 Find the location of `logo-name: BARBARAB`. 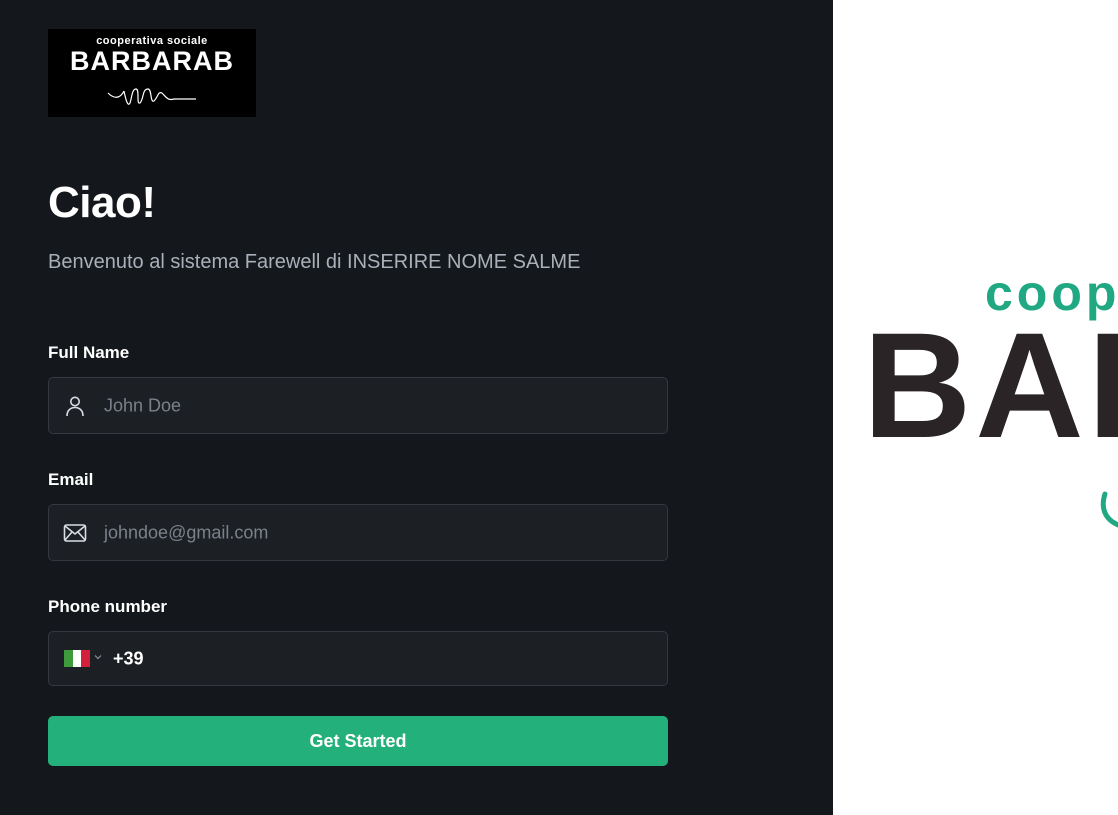

logo-name: BARBARAB is located at coordinates (152, 61).